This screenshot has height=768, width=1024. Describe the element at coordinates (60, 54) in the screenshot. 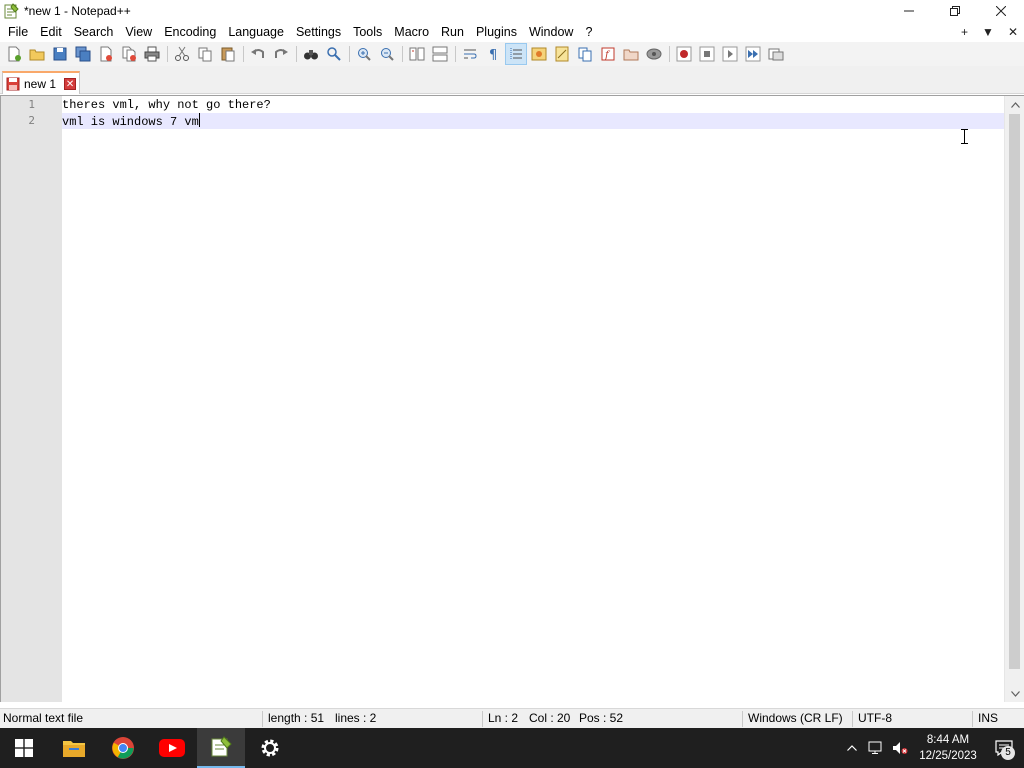

I see `save-button` at that location.